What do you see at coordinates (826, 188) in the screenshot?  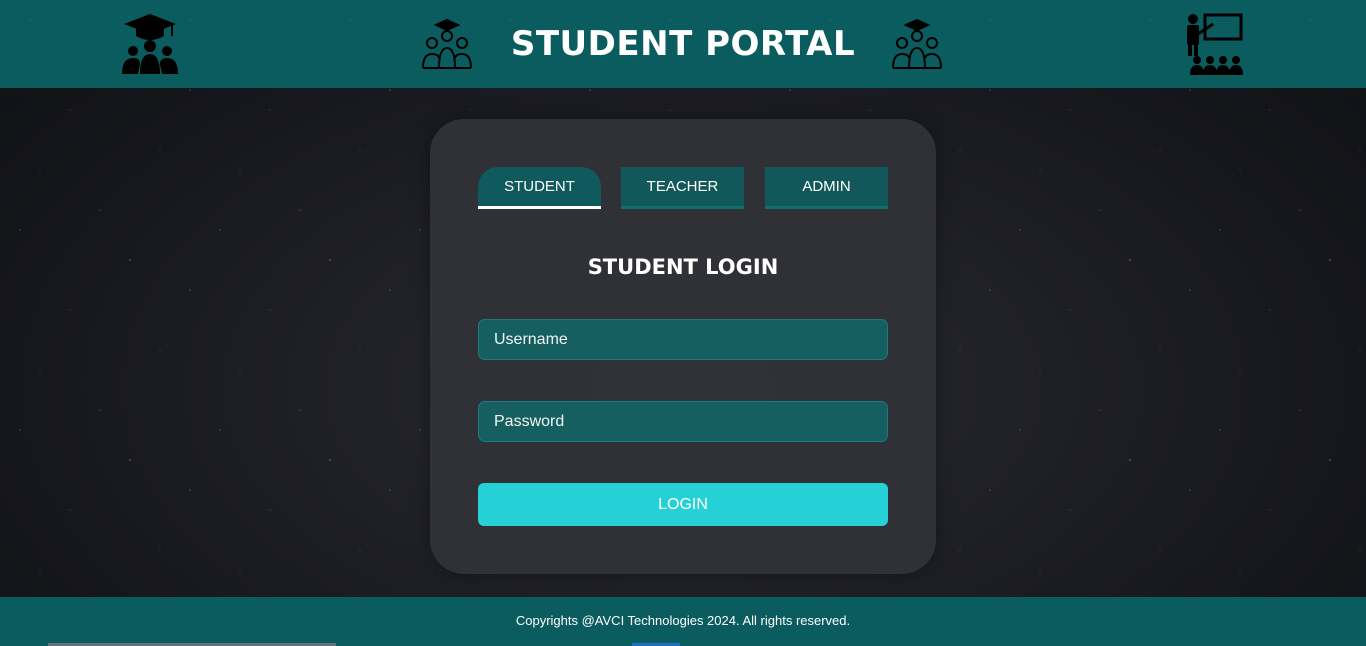 I see `tab-admin: ADMIN` at bounding box center [826, 188].